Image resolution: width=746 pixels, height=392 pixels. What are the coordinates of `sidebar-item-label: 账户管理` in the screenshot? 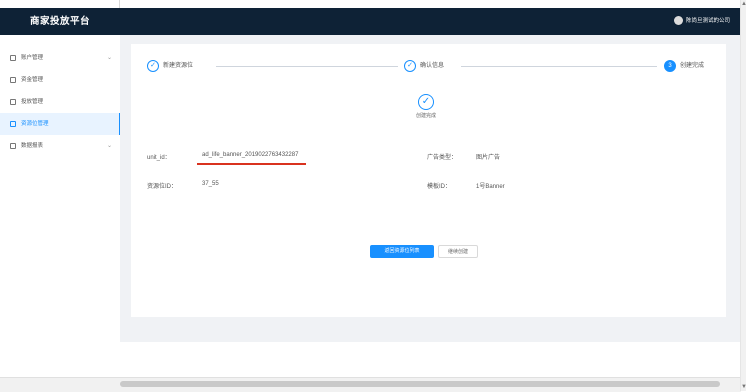 It's located at (32, 58).